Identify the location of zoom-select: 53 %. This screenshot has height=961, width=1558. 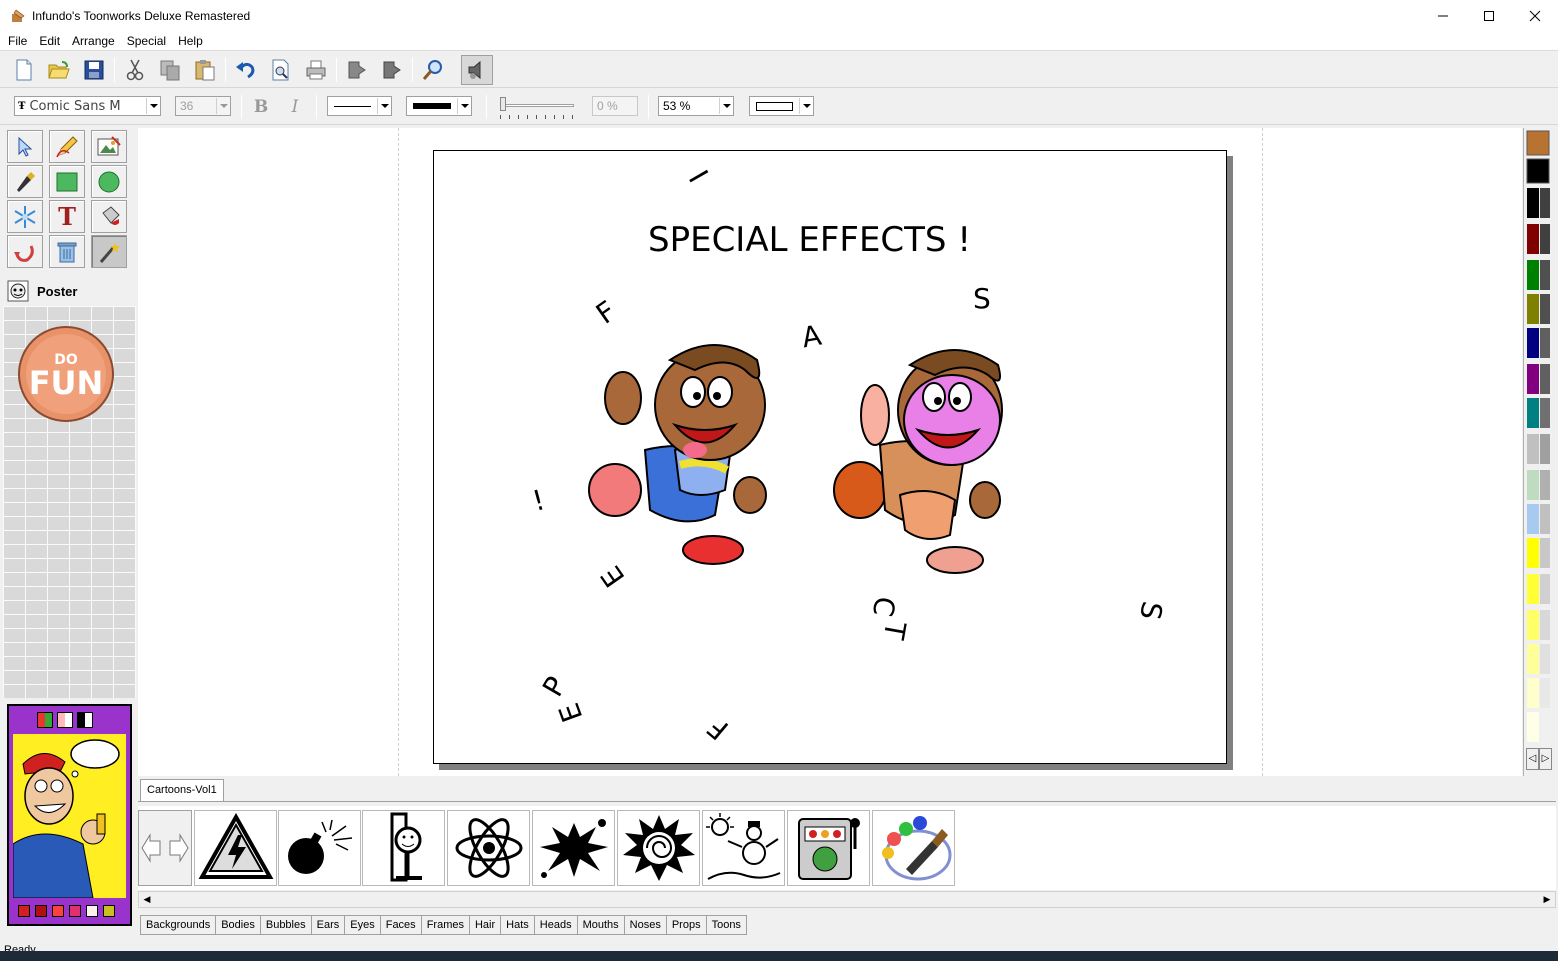
(696, 106).